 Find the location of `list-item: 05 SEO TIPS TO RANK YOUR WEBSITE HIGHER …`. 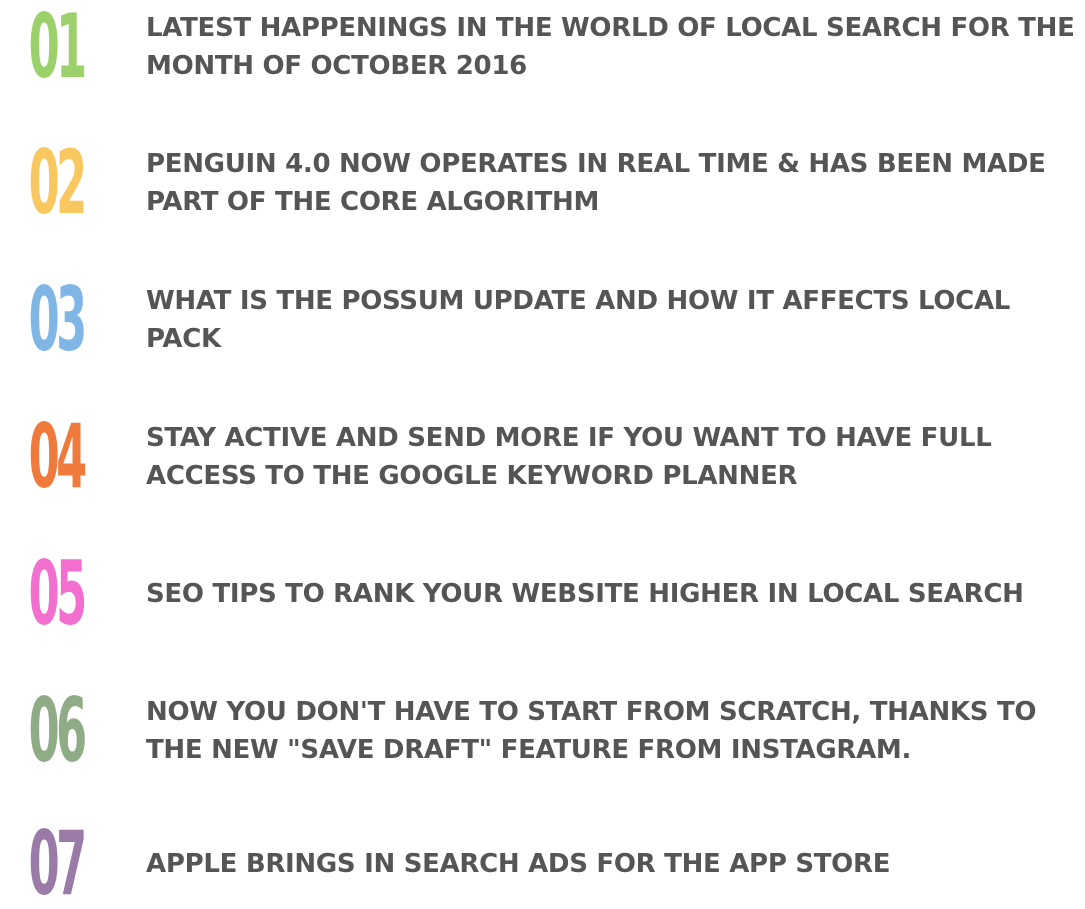

list-item: 05 SEO TIPS TO RANK YOUR WEBSITE HIGHER … is located at coordinates (542, 594).